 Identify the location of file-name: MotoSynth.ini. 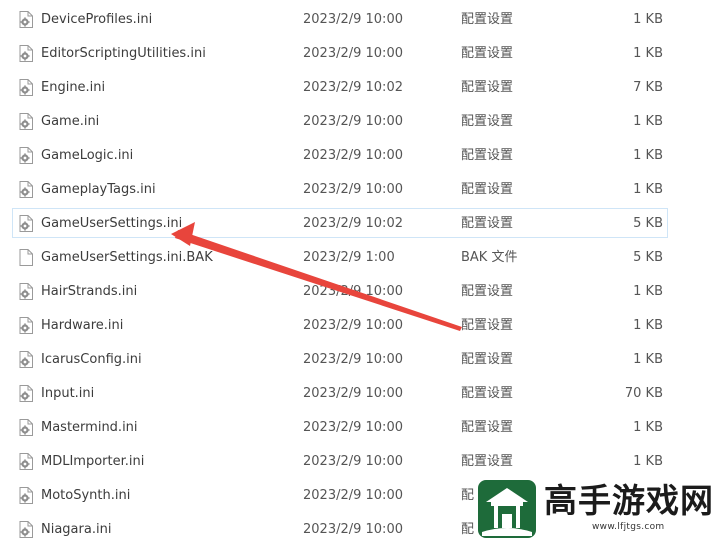
(86, 495).